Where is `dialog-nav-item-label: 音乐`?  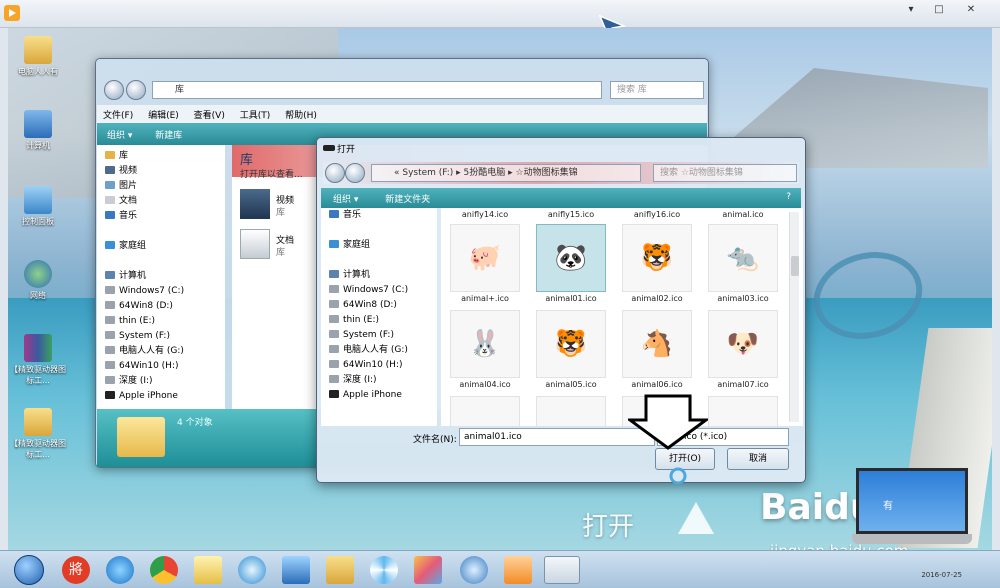 dialog-nav-item-label: 音乐 is located at coordinates (352, 215).